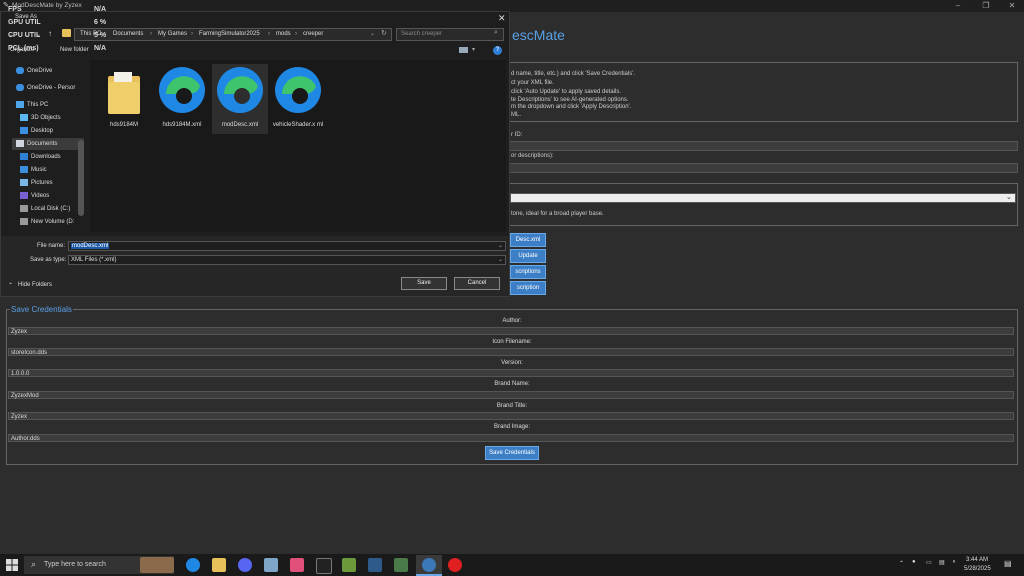 Image resolution: width=1024 pixels, height=576 pixels. Describe the element at coordinates (497, 50) in the screenshot. I see `help-icon: ?` at that location.